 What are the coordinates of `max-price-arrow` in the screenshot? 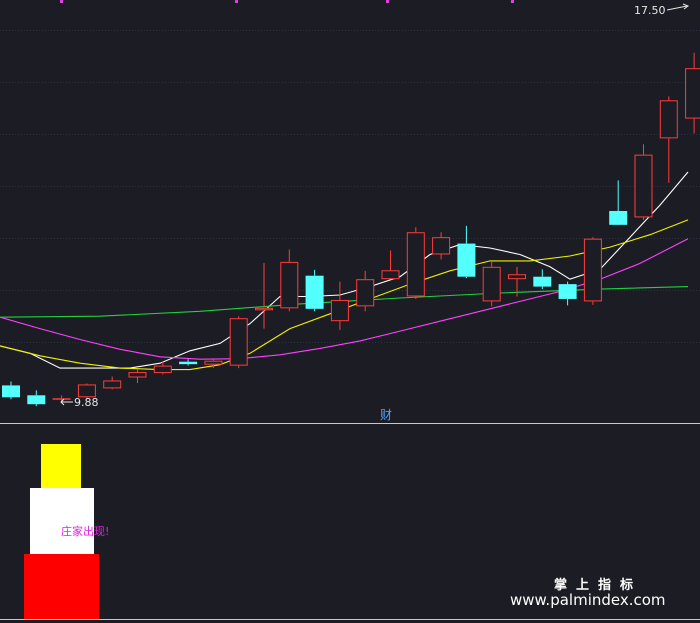 It's located at (677, 8).